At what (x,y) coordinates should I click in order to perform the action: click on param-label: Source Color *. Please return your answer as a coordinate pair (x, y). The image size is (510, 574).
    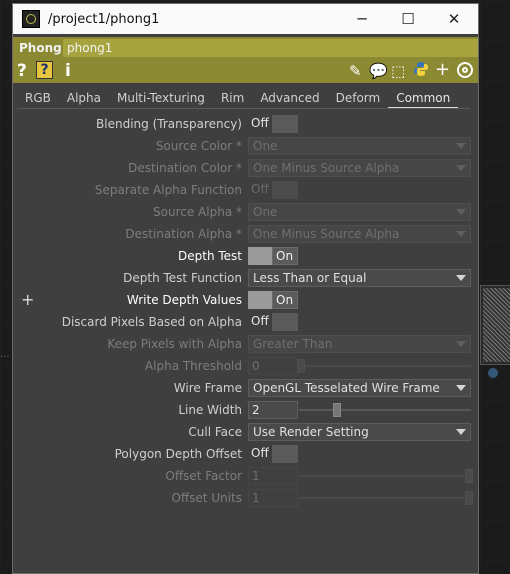
    Looking at the image, I should click on (198, 146).